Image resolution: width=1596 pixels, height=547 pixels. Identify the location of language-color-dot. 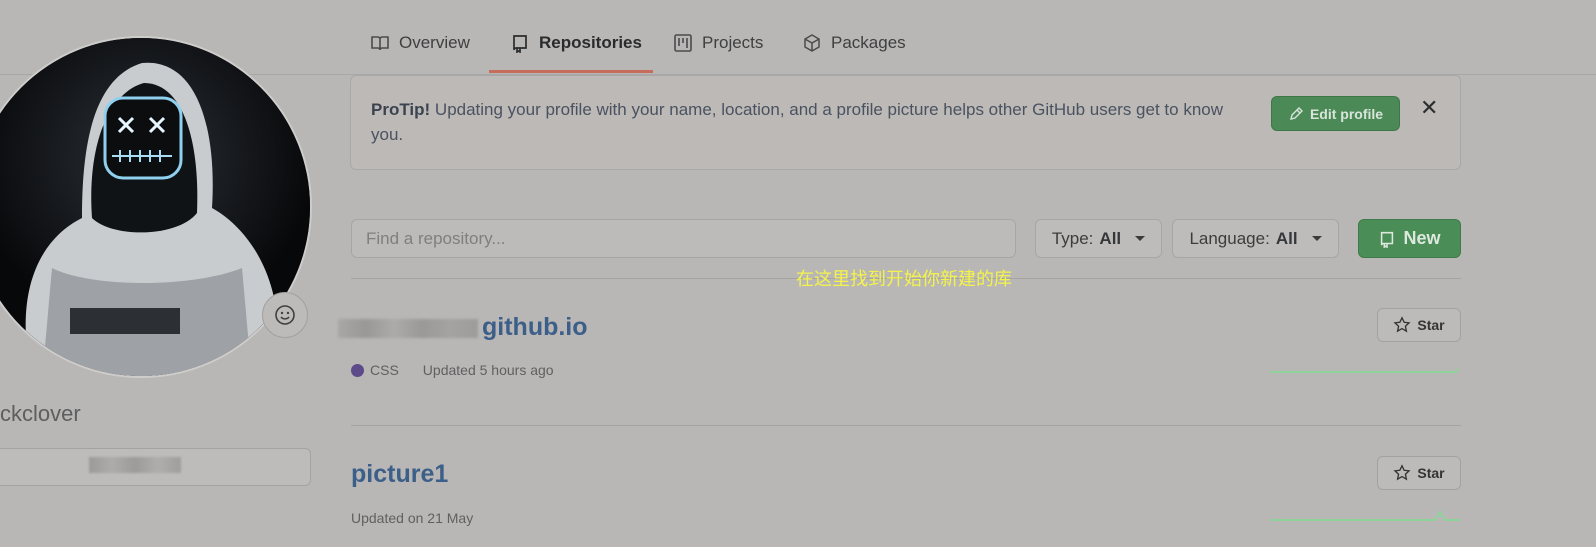
(357, 370).